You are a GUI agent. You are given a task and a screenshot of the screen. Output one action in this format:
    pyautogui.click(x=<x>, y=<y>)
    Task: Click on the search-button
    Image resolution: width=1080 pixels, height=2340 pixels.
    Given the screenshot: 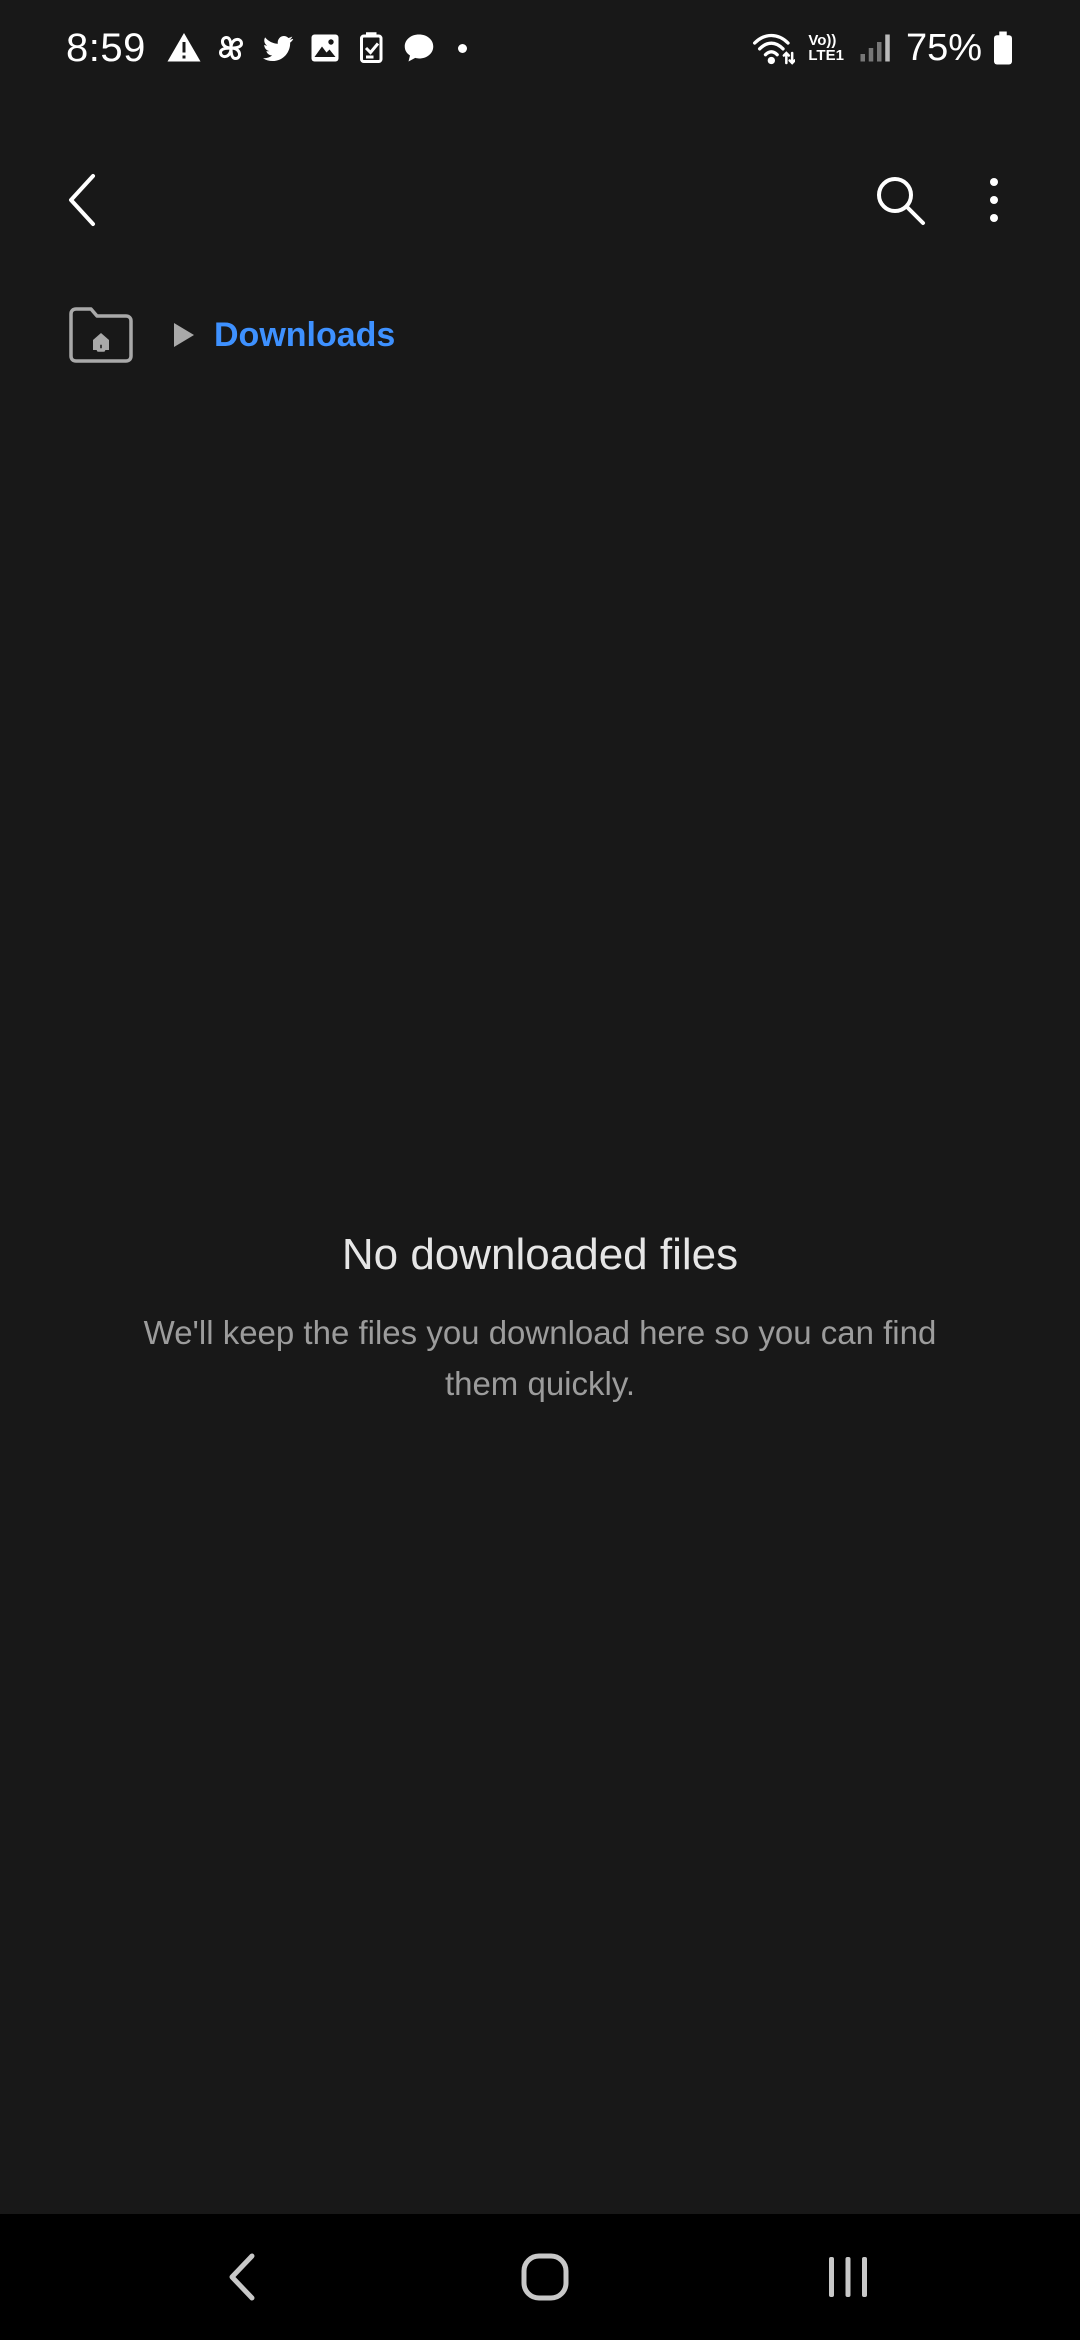 What is the action you would take?
    pyautogui.click(x=900, y=200)
    